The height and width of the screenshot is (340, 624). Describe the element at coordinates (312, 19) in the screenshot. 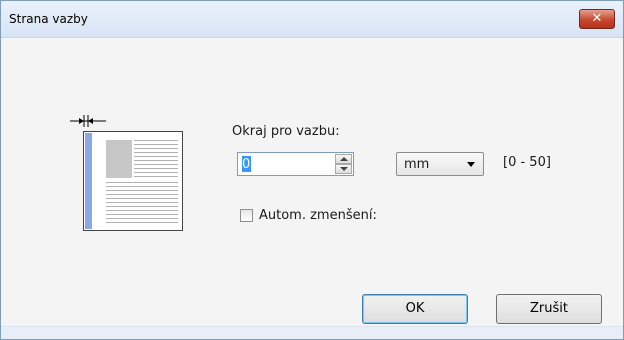

I see `title-bar: Strana vazby ✕` at that location.